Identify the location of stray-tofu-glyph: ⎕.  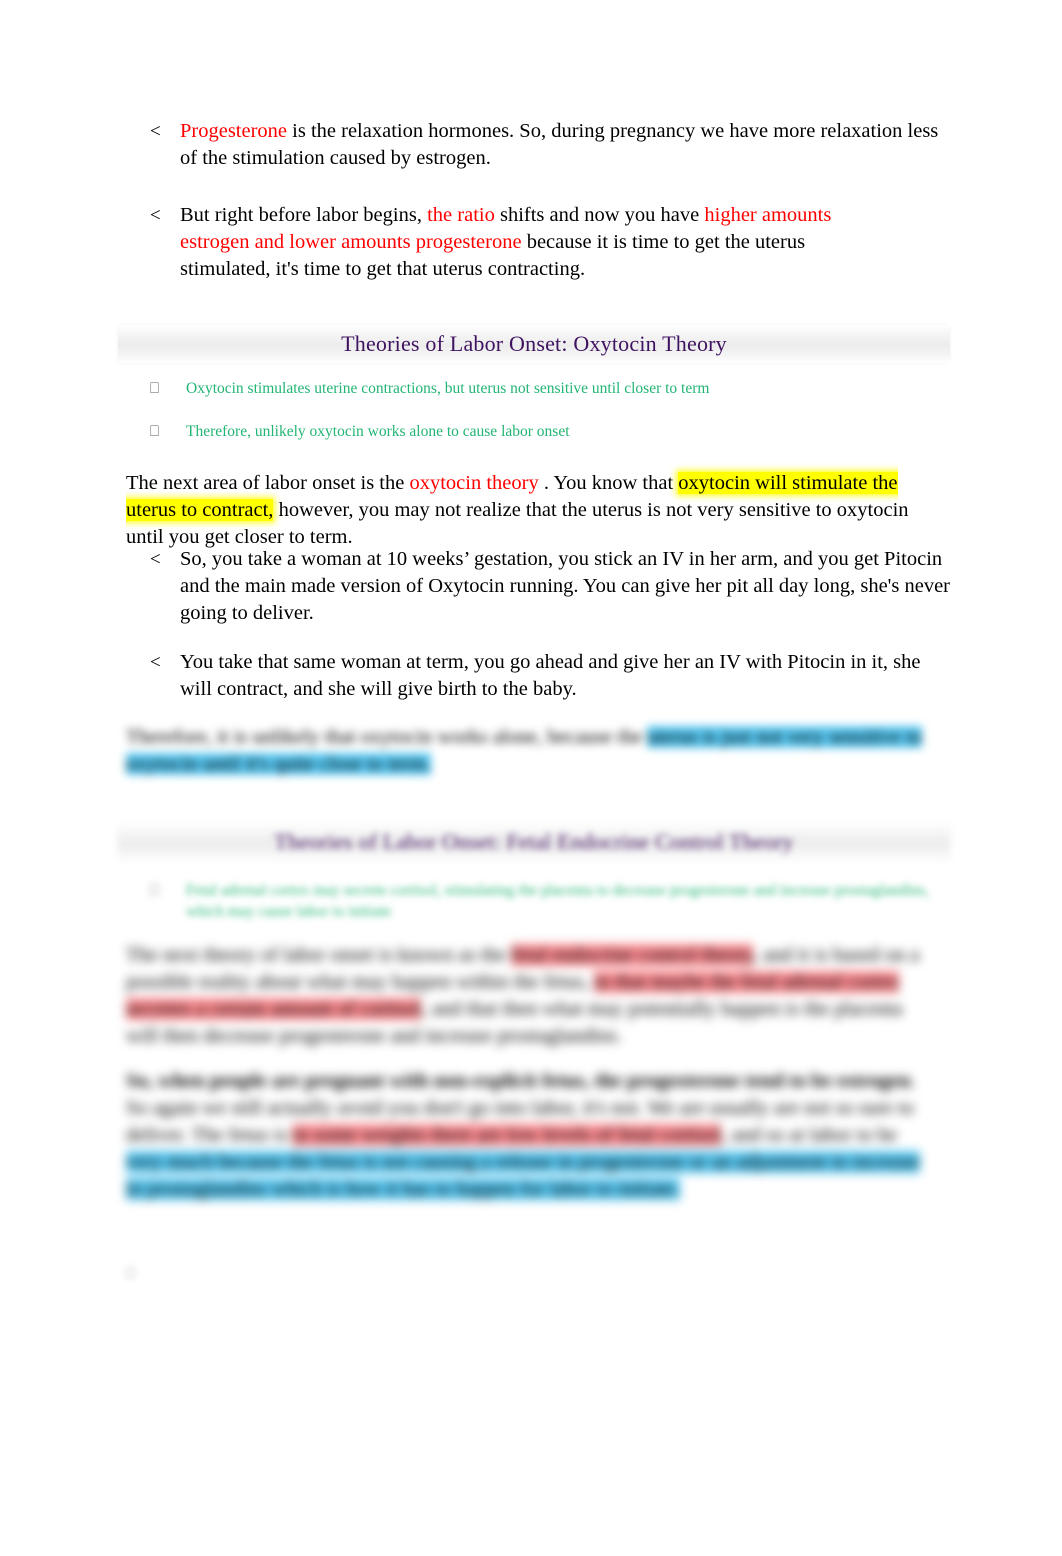
(131, 1273).